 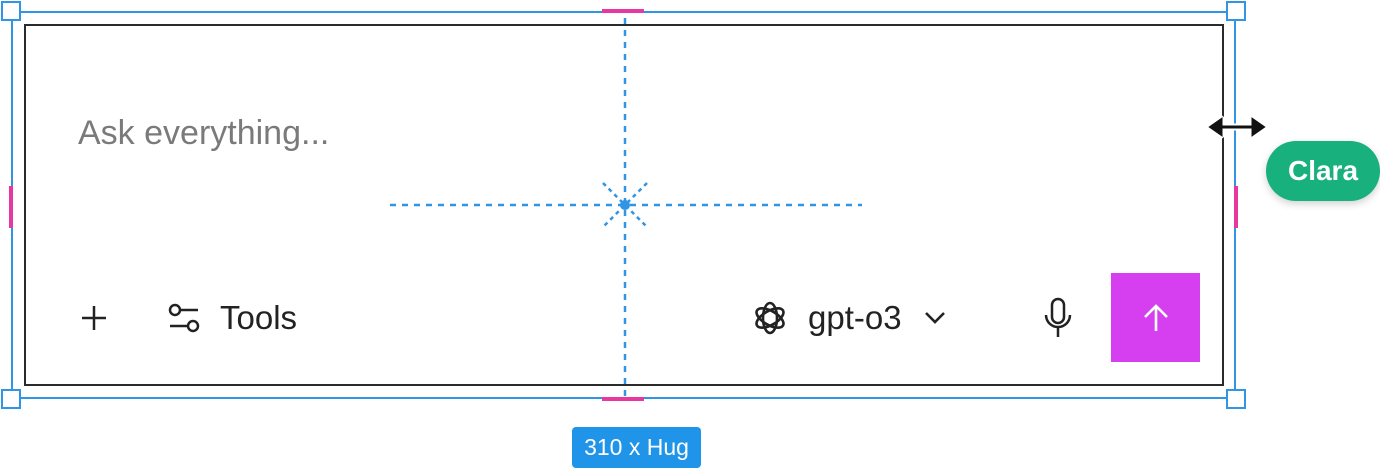 I want to click on resize-handle-bottom-left, so click(x=11, y=399).